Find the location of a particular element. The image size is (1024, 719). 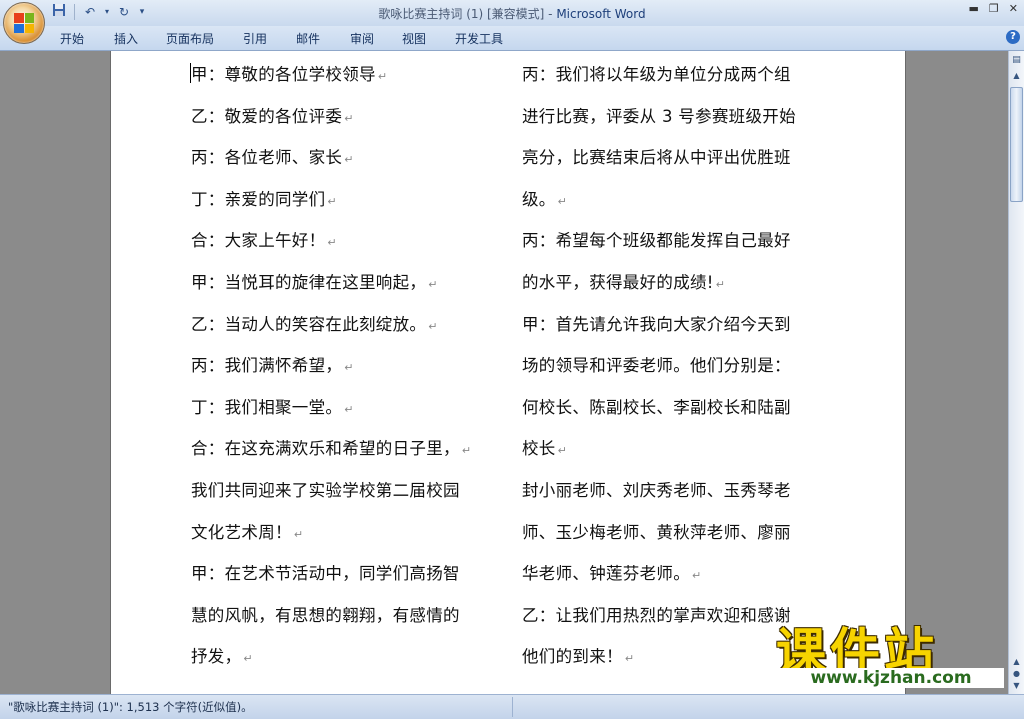

right-column-line: 进行比赛，评委从 3 号参赛班级开始 is located at coordinates (677, 117).